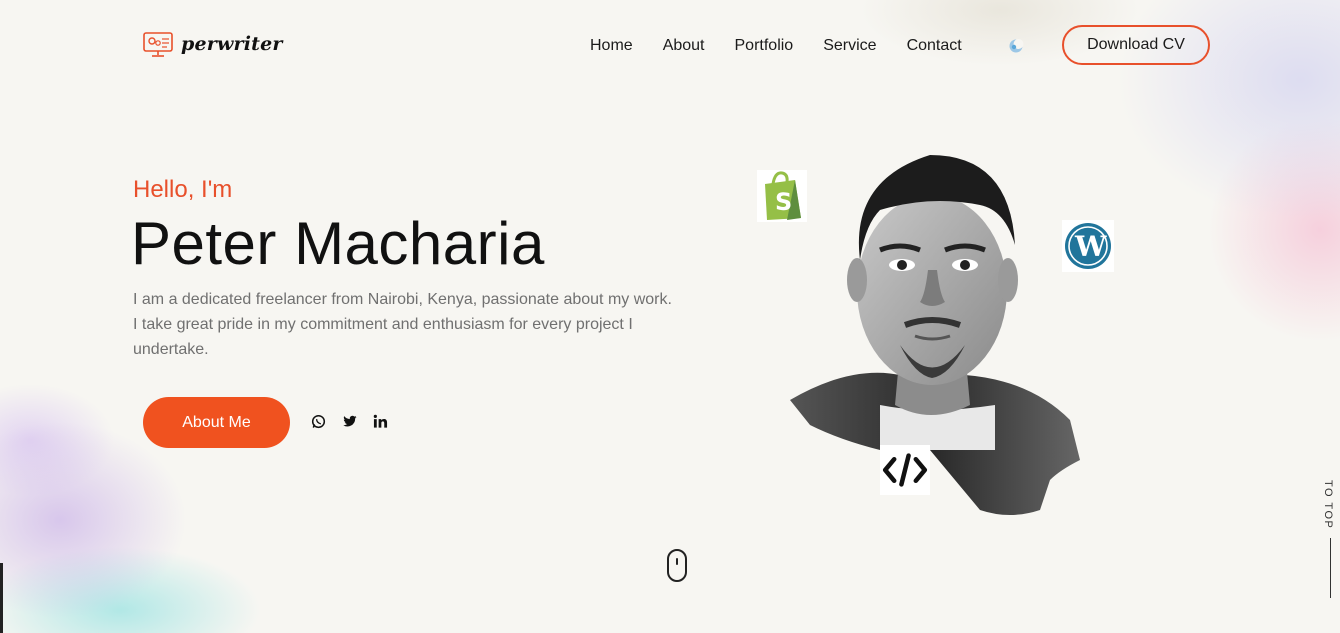  What do you see at coordinates (611, 46) in the screenshot?
I see `nav-home: Home` at bounding box center [611, 46].